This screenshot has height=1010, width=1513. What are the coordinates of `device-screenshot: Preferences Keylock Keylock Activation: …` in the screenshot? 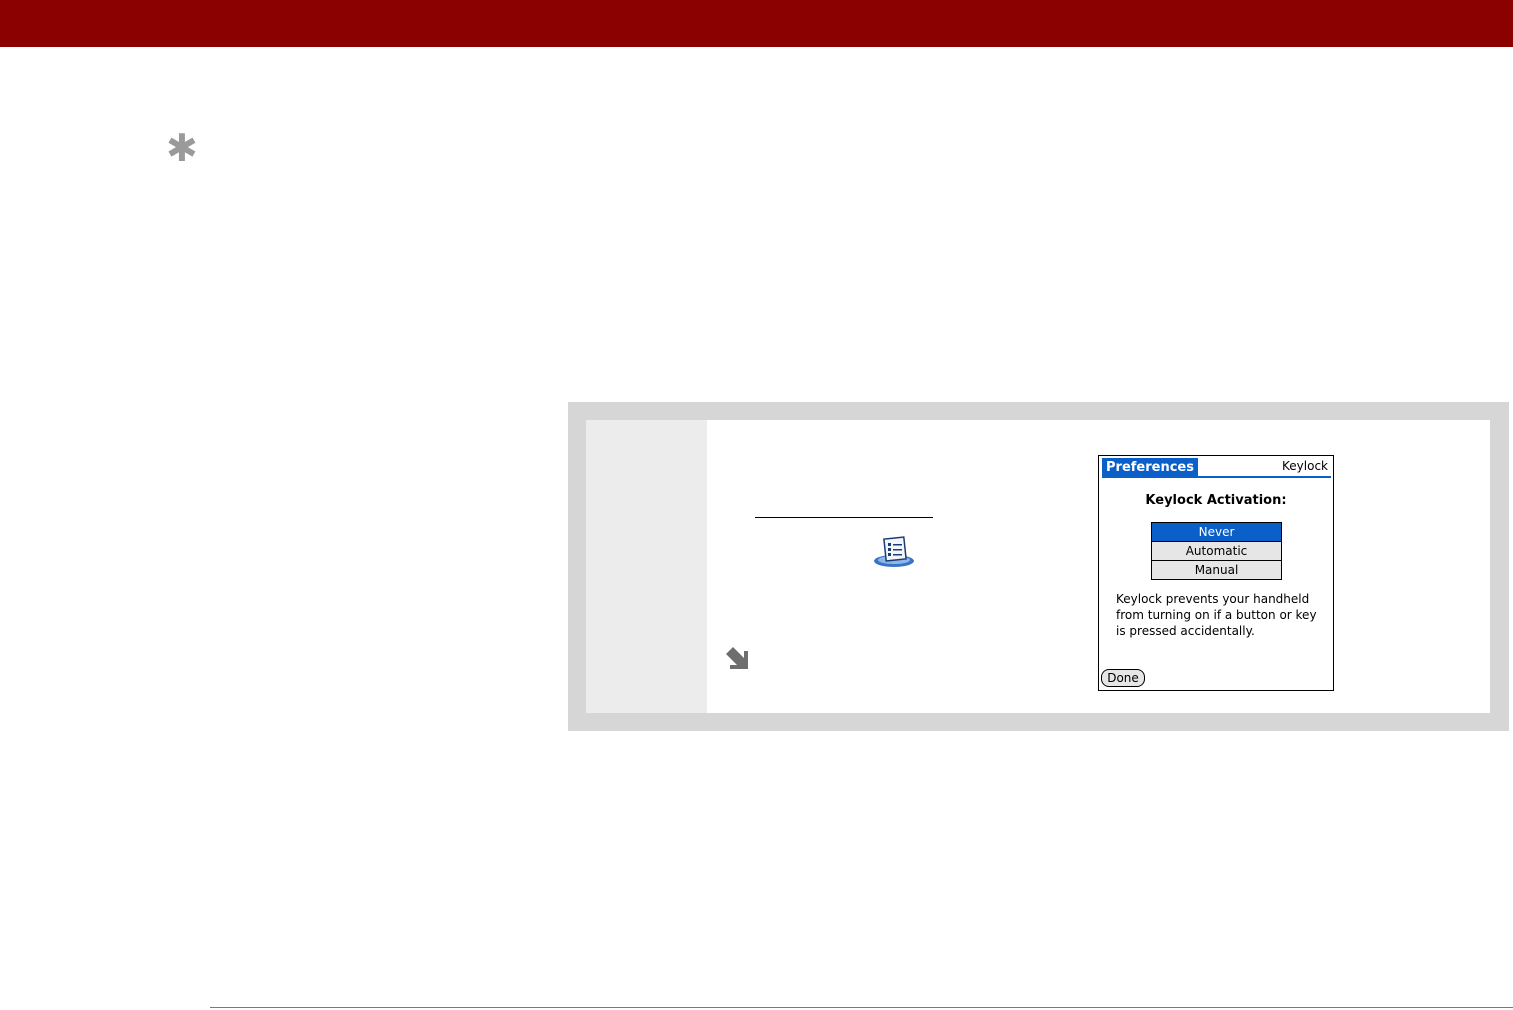 It's located at (1216, 573).